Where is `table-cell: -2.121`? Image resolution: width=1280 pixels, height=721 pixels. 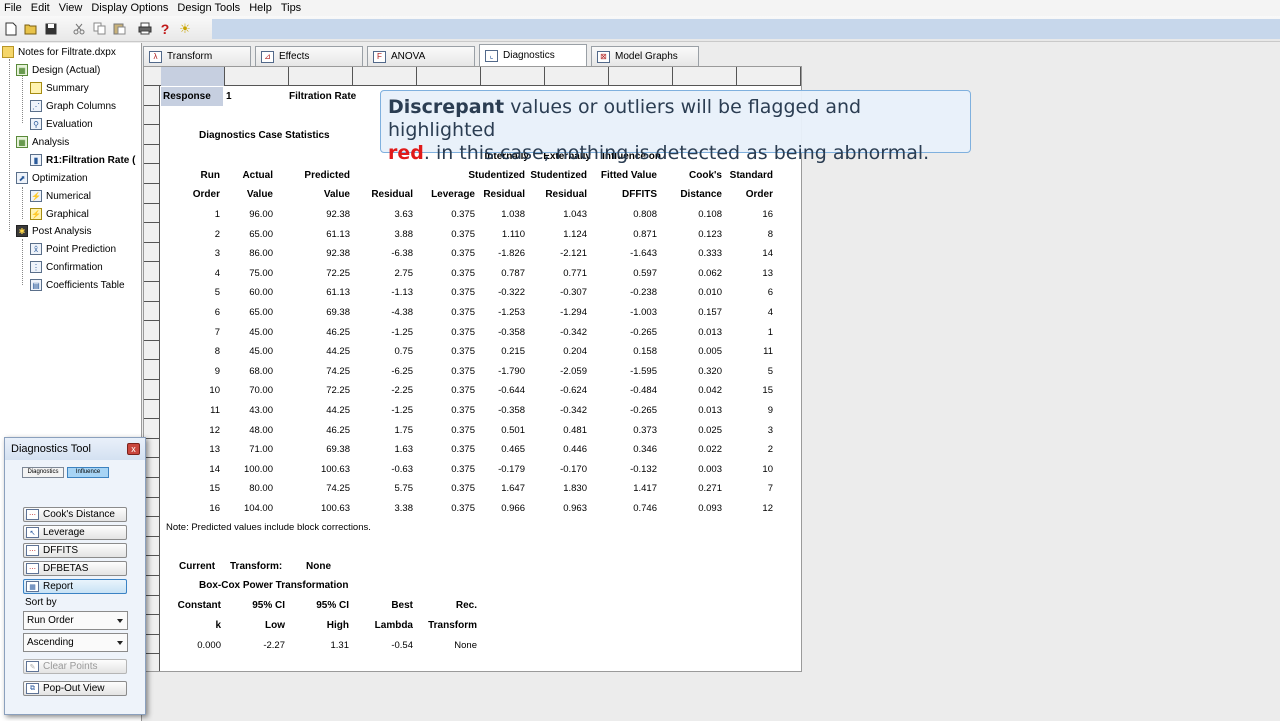 table-cell: -2.121 is located at coordinates (573, 254).